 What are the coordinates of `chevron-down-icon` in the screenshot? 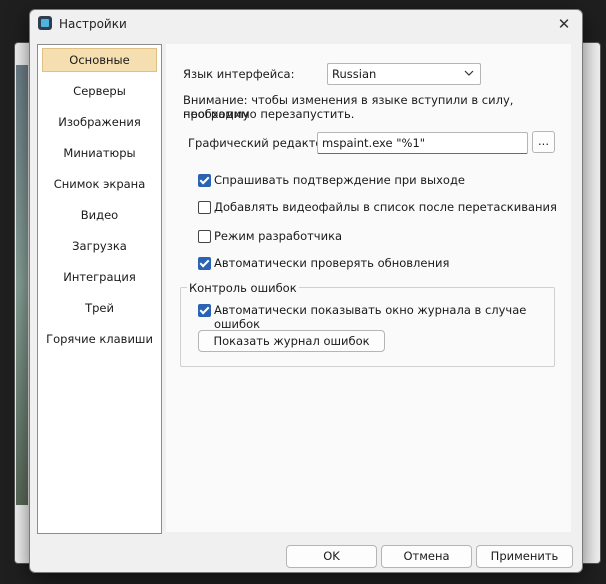 It's located at (469, 73).